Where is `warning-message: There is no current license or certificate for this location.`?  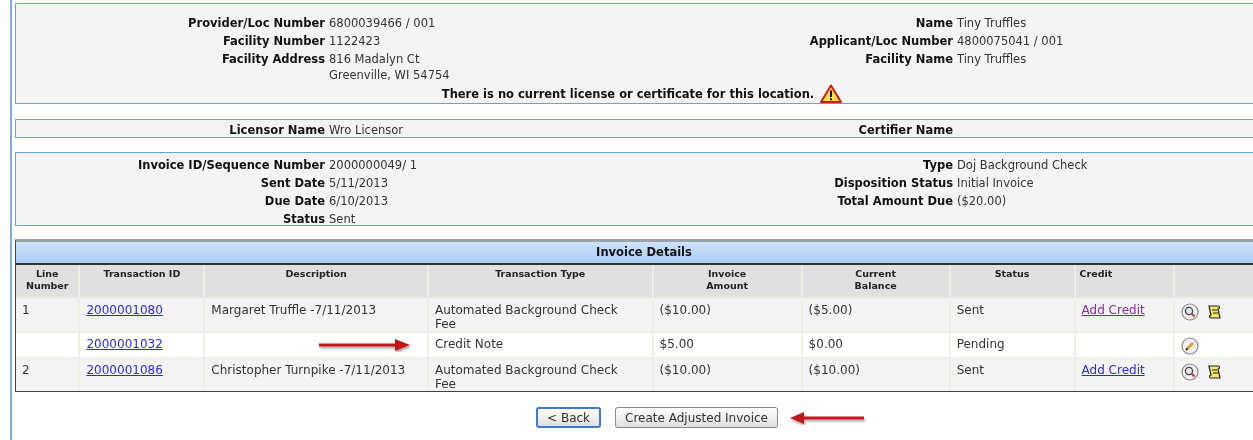 warning-message: There is no current license or certificate for this location. is located at coordinates (628, 93).